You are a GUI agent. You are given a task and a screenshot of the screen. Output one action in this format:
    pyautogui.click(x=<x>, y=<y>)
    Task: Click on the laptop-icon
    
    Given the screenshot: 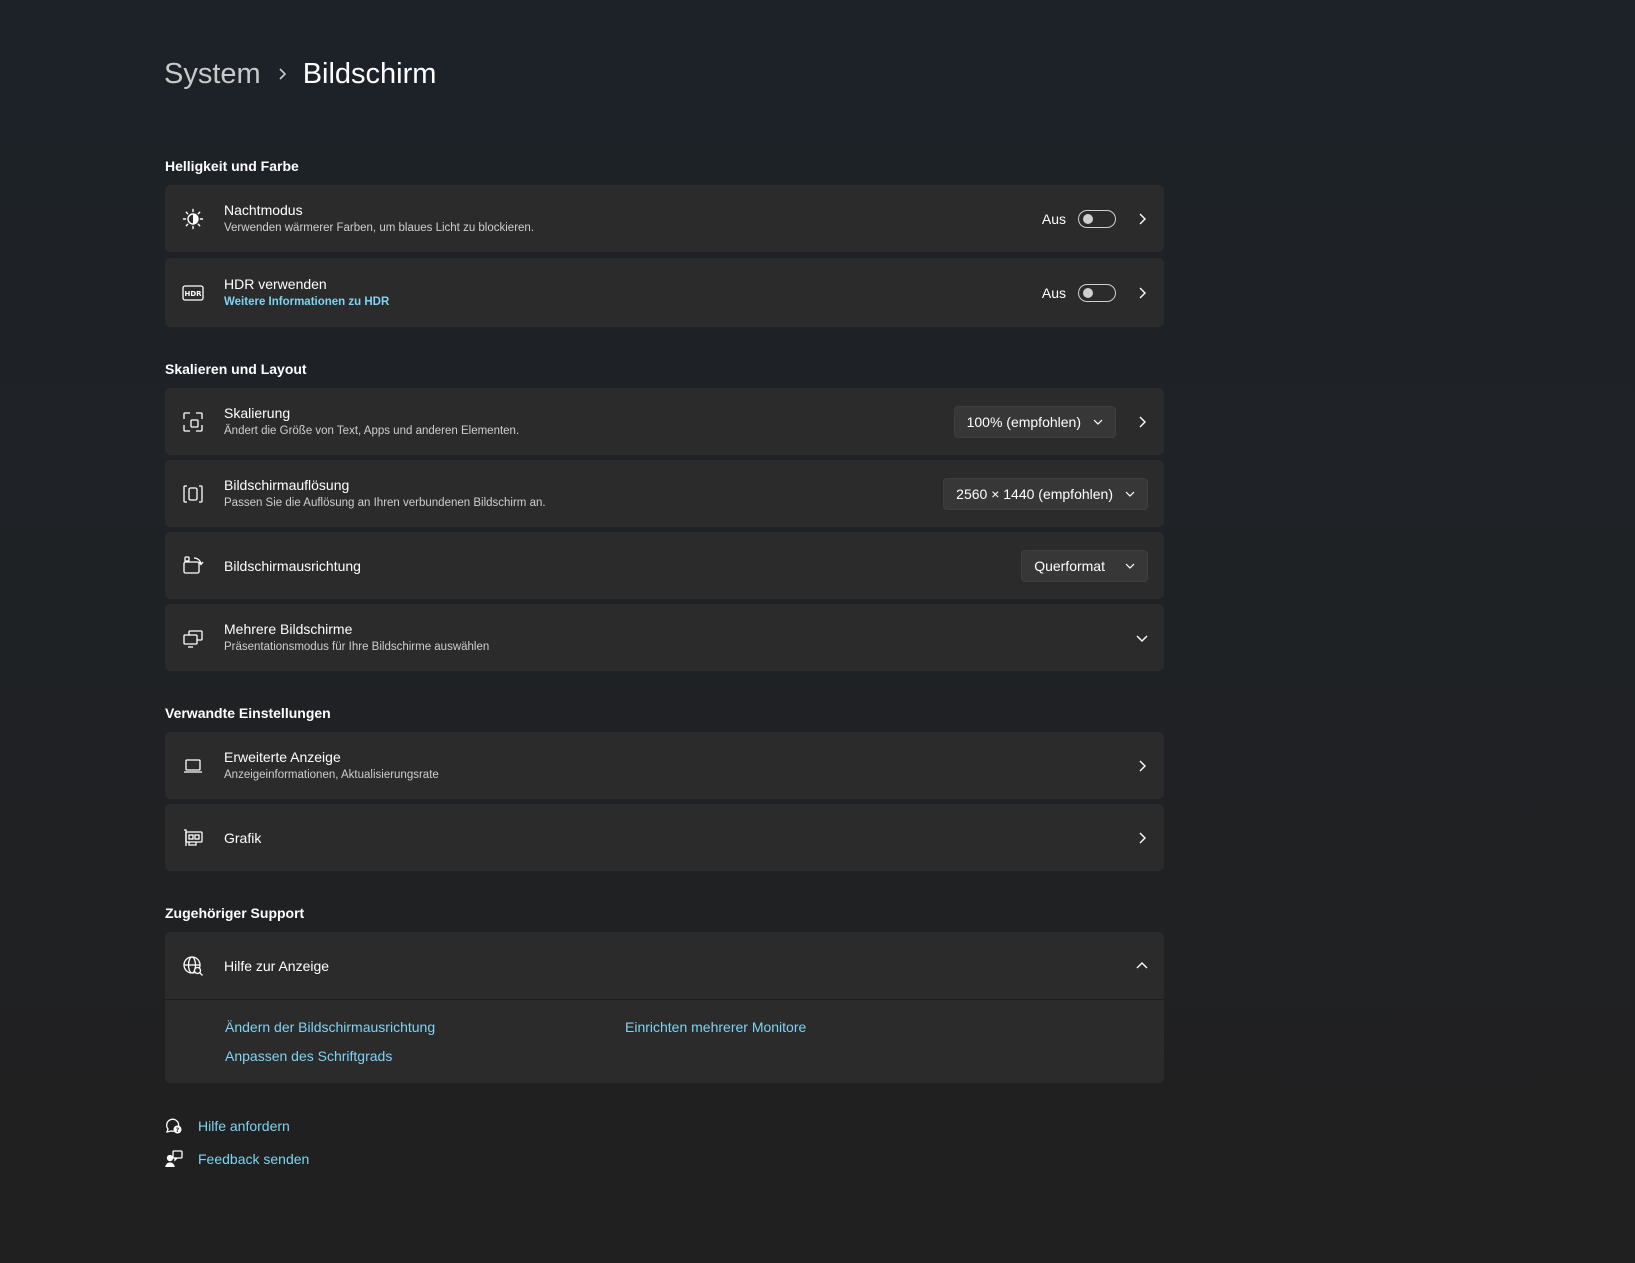 What is the action you would take?
    pyautogui.click(x=193, y=766)
    